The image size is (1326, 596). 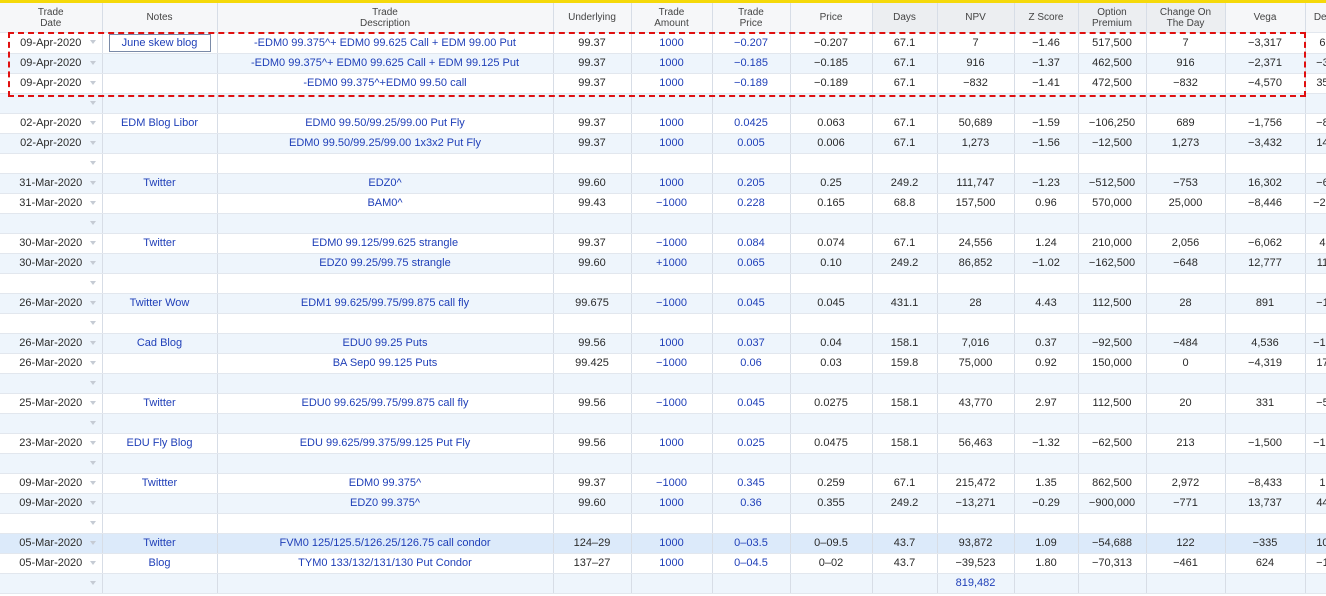 What do you see at coordinates (1265, 63) in the screenshot?
I see `vega-cell: −2,371` at bounding box center [1265, 63].